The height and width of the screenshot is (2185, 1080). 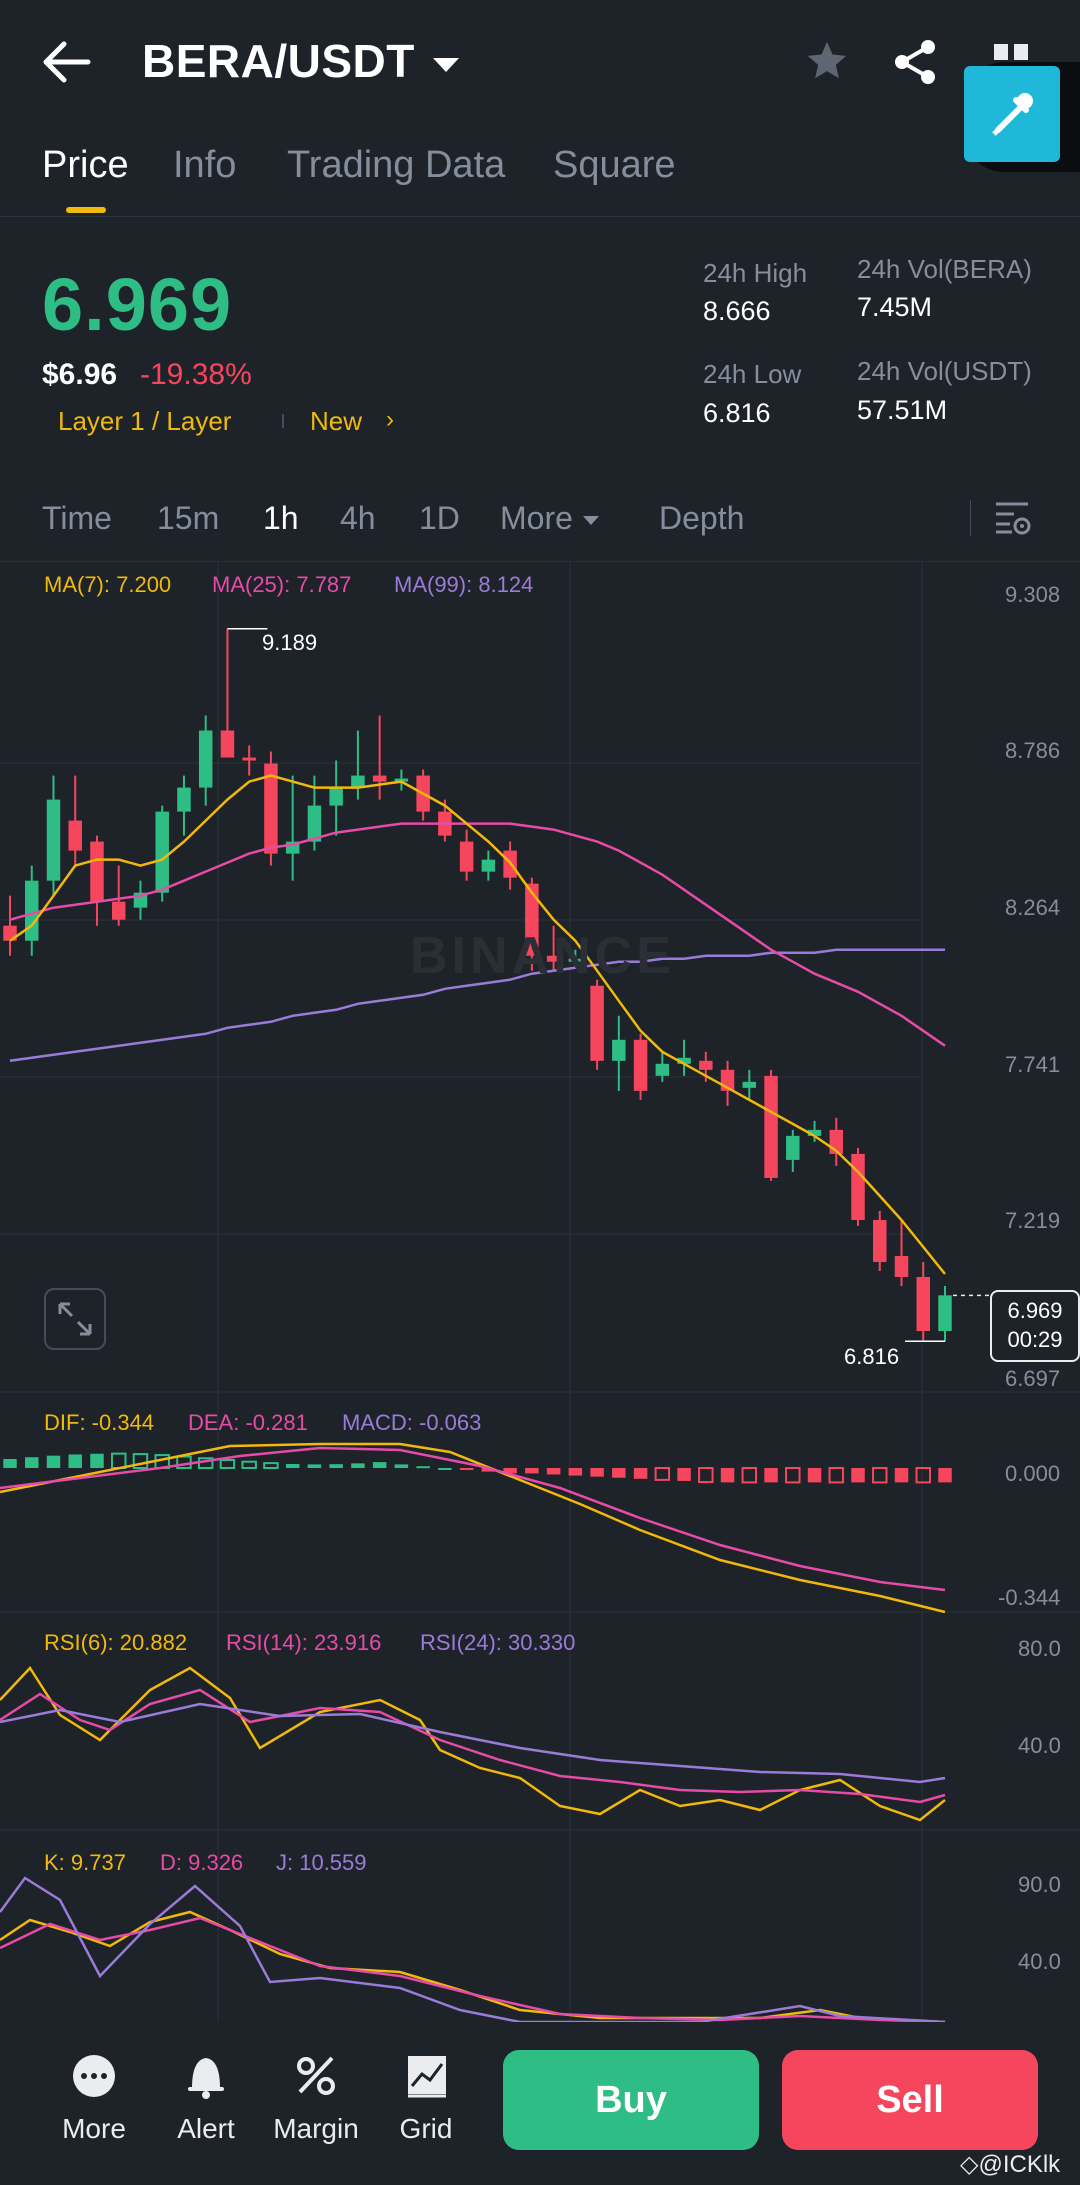 I want to click on buy-button: Buy, so click(x=631, y=2100).